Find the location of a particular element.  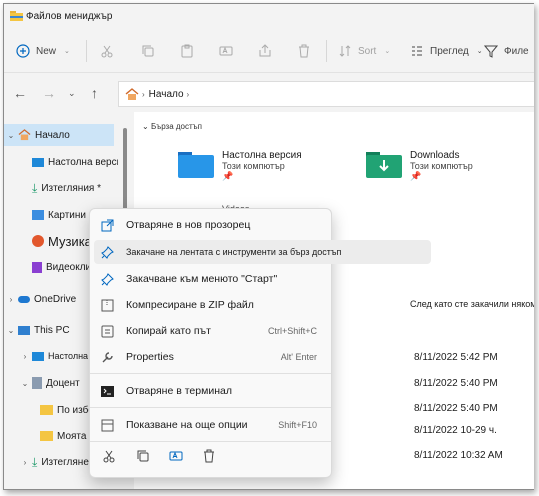

shortcut-label: Alt' Enter is located at coordinates (298, 357).